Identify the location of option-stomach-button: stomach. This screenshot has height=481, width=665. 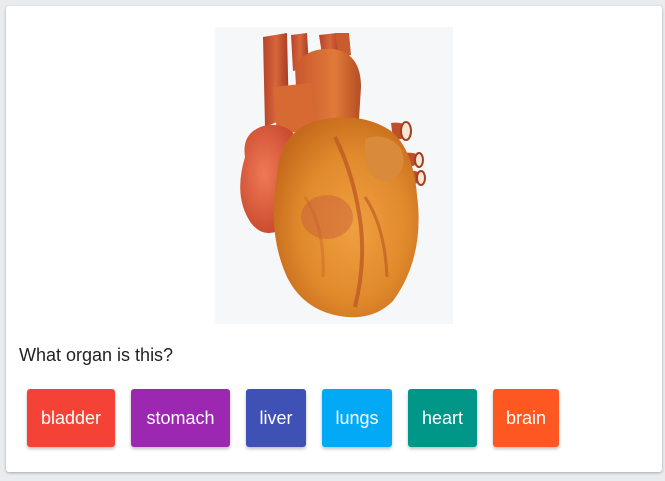
(180, 418).